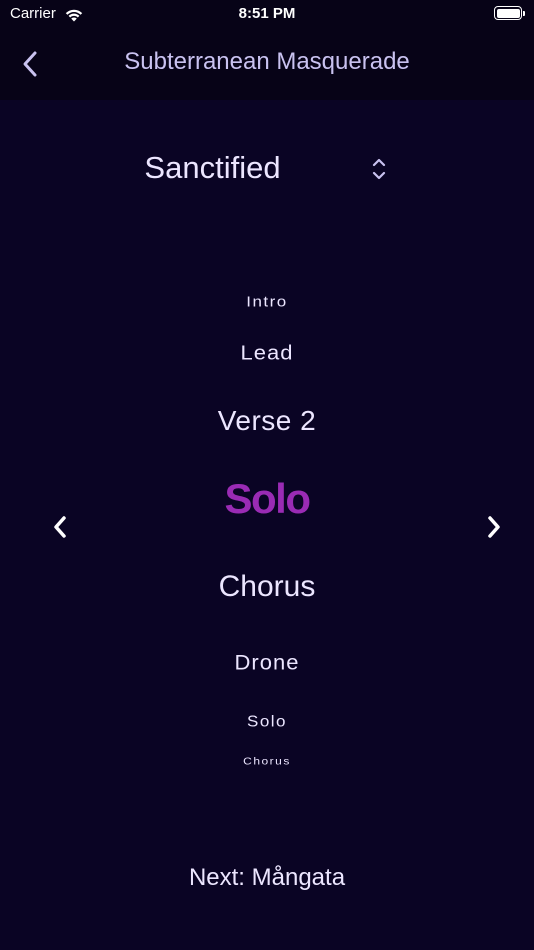 This screenshot has height=950, width=534. I want to click on section-item-selected: Solo, so click(267, 499).